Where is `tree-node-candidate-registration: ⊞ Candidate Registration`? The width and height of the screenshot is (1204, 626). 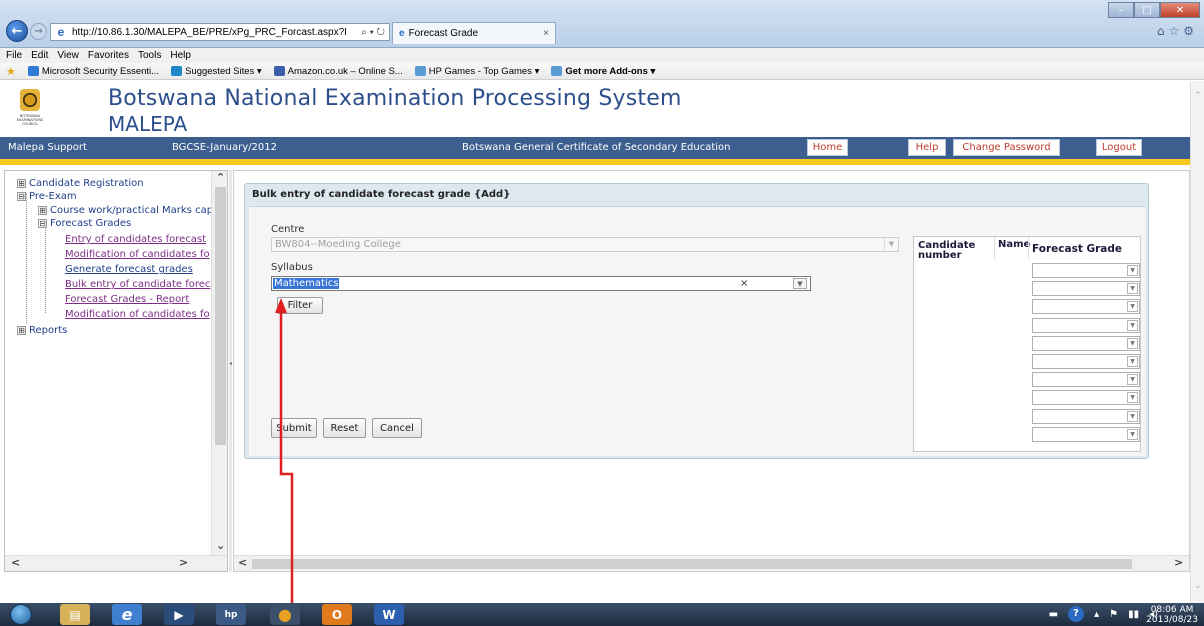 tree-node-candidate-registration: ⊞ Candidate Registration is located at coordinates (80, 183).